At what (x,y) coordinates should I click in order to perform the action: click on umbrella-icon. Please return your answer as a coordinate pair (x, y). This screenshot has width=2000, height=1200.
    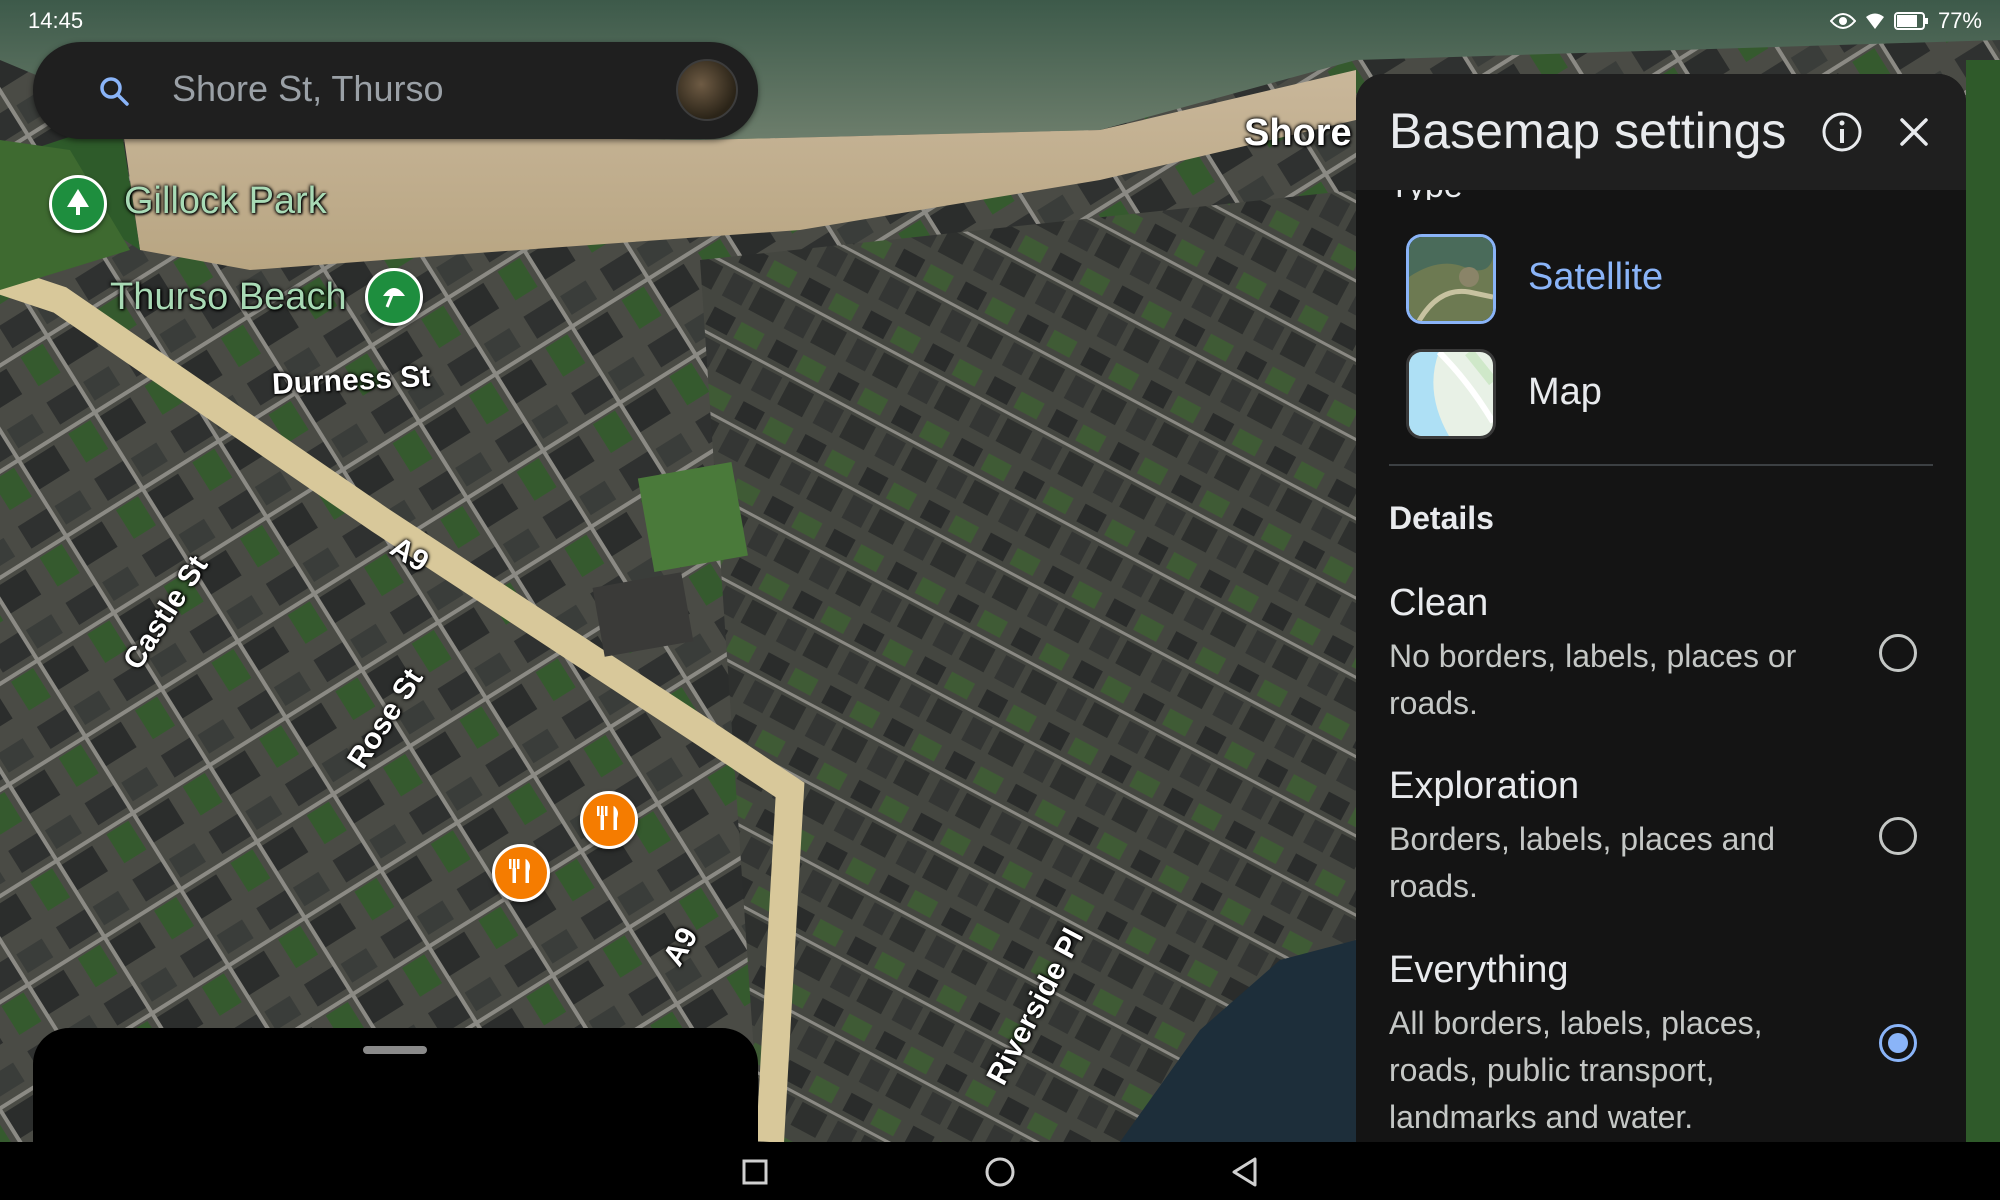
    Looking at the image, I should click on (394, 297).